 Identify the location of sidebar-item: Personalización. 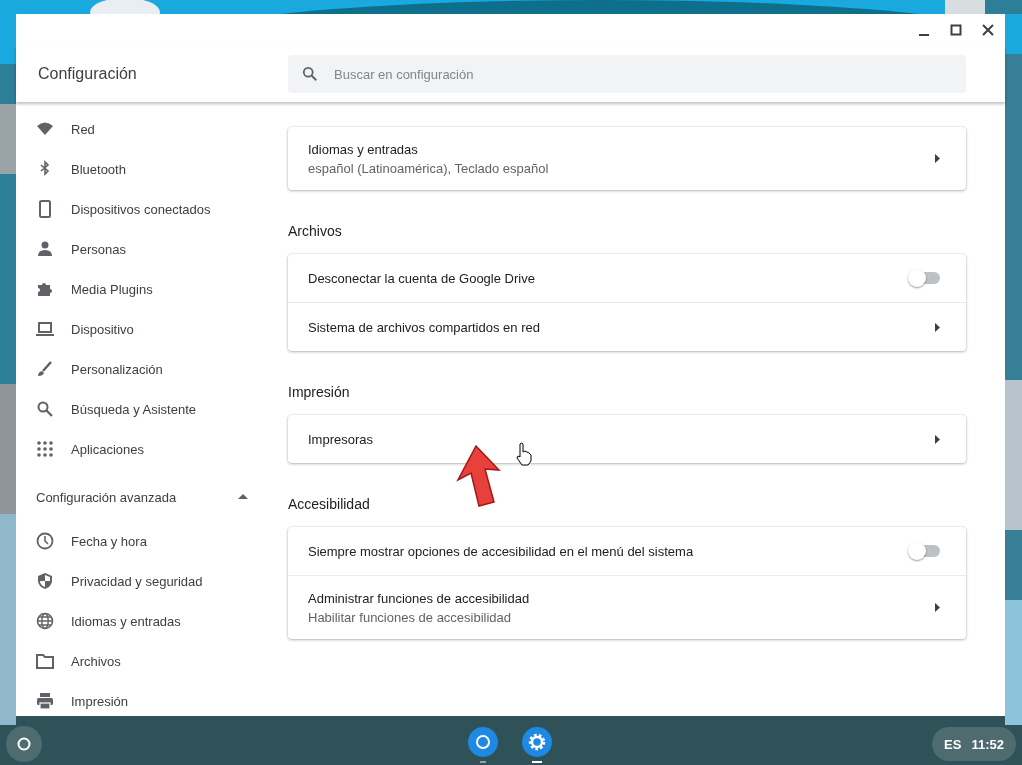
(143, 369).